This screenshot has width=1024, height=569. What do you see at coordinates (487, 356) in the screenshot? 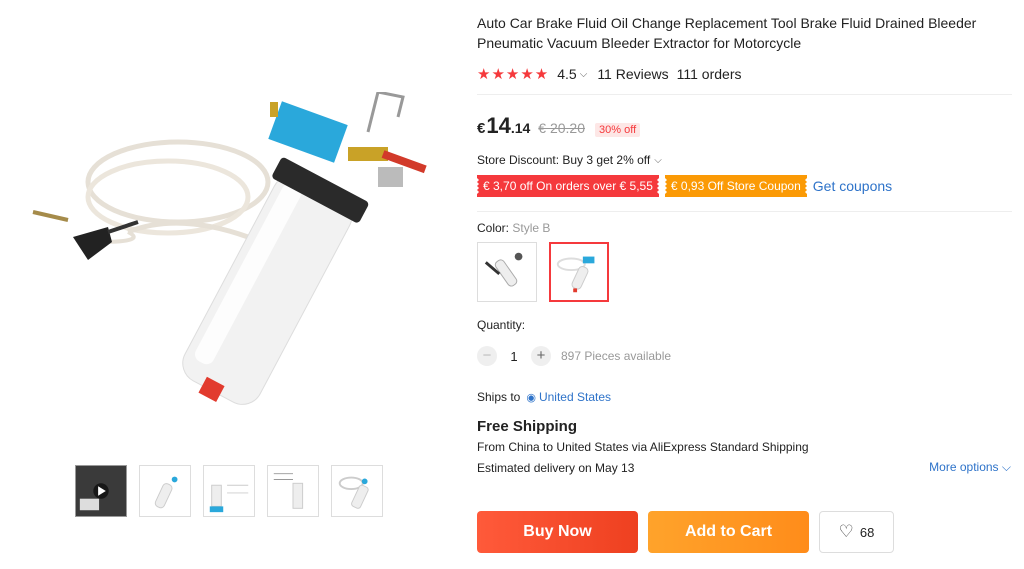
I see `quantity-decrease-button: −` at bounding box center [487, 356].